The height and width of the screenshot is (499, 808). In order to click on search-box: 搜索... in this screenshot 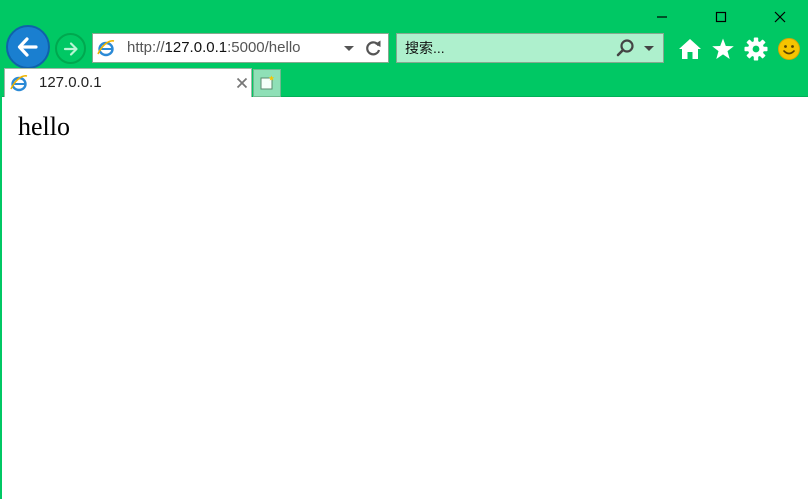, I will do `click(530, 48)`.